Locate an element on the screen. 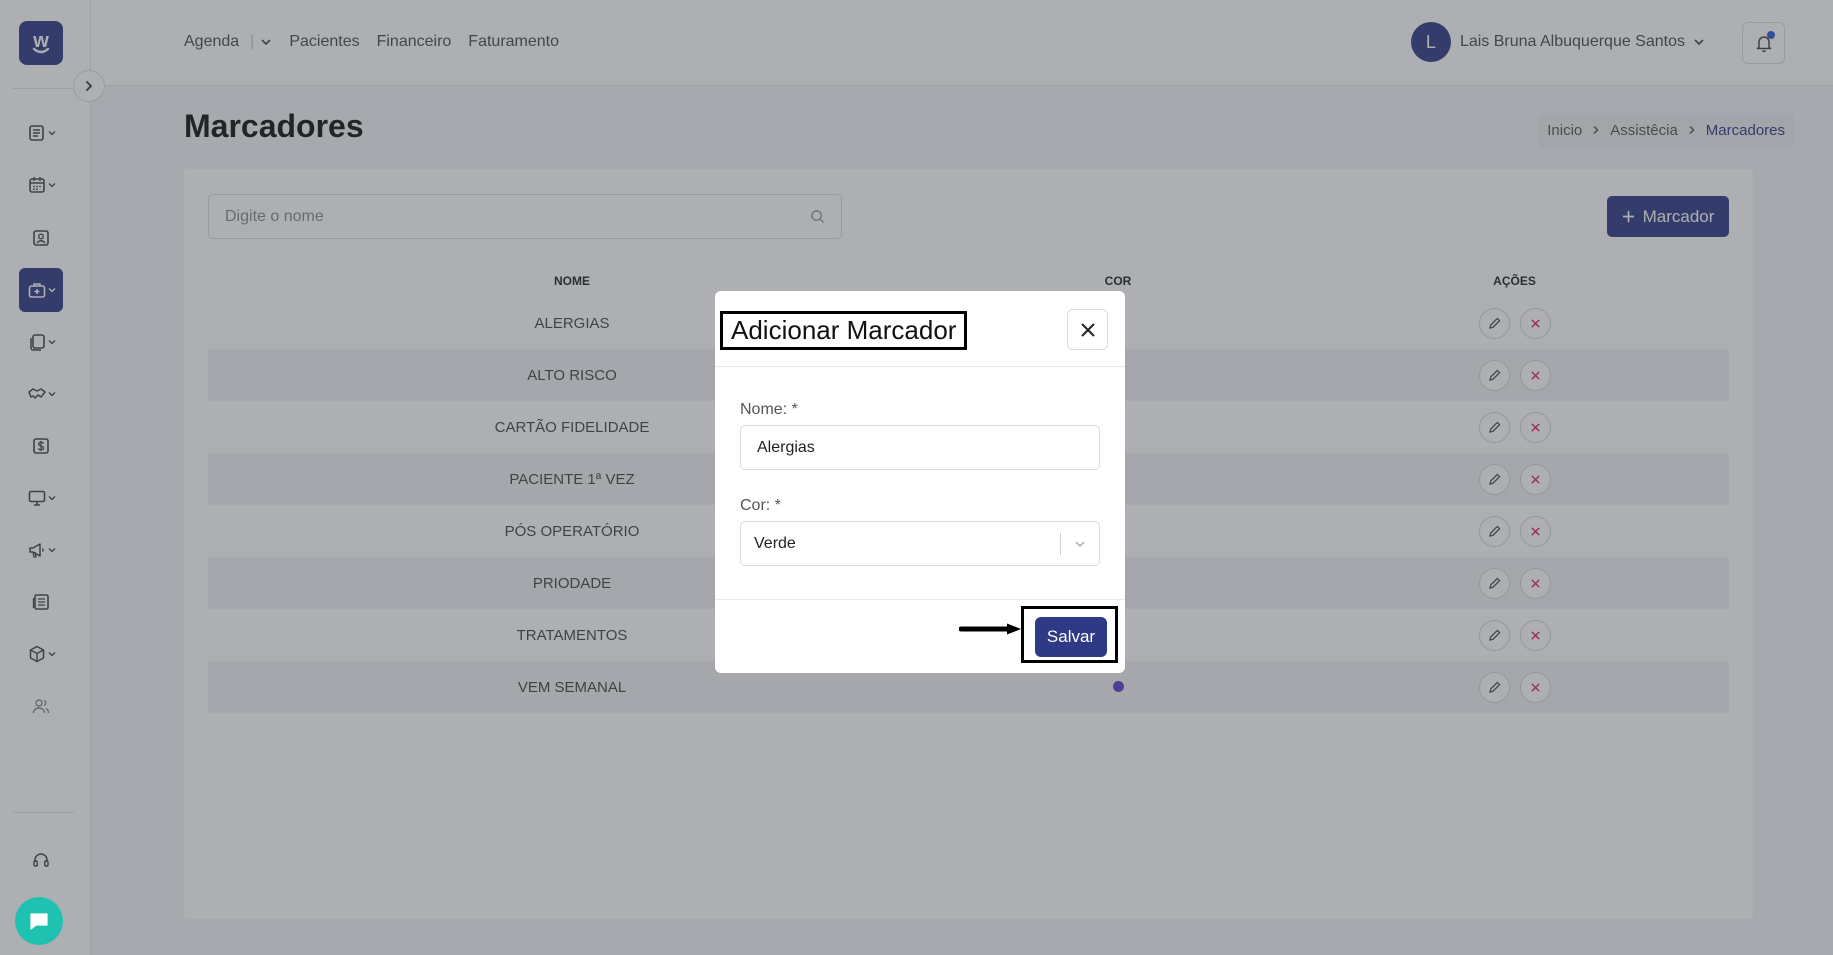  modal-header: Adicionar Marcador is located at coordinates (920, 329).